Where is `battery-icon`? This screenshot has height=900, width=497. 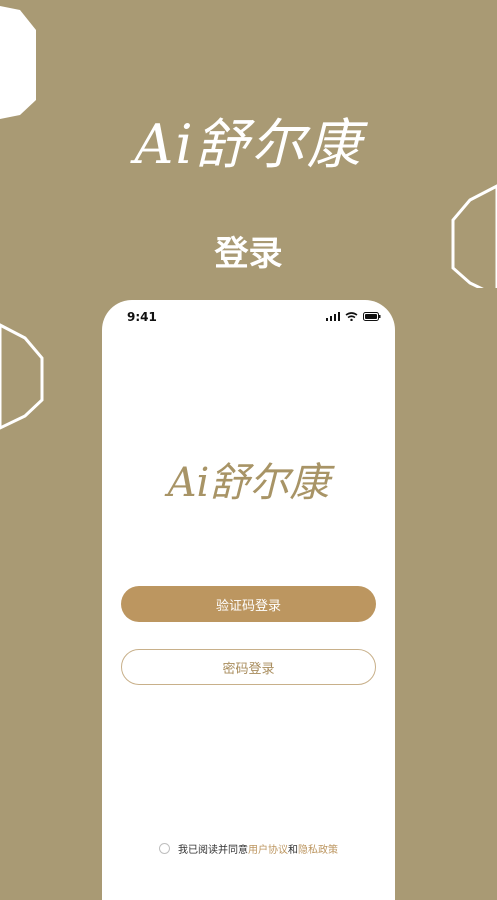
battery-icon is located at coordinates (372, 316).